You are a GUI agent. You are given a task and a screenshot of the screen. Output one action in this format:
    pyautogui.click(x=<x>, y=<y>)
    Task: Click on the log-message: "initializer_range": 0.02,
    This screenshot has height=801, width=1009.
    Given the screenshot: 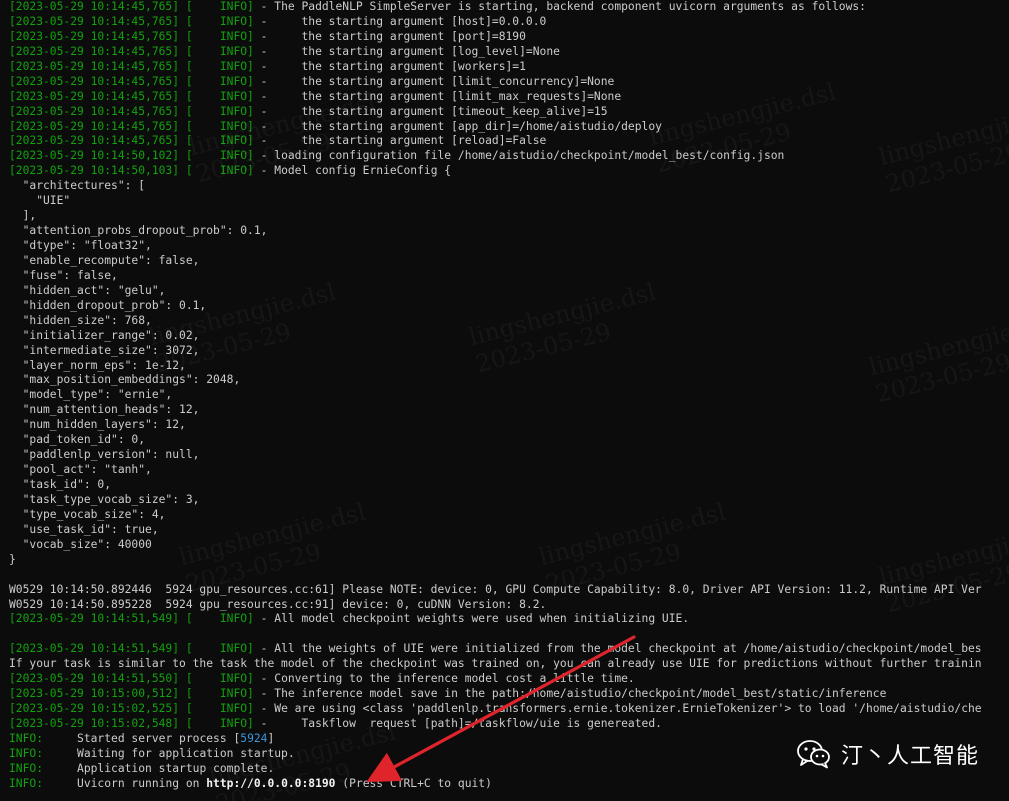 What is the action you would take?
    pyautogui.click(x=104, y=335)
    